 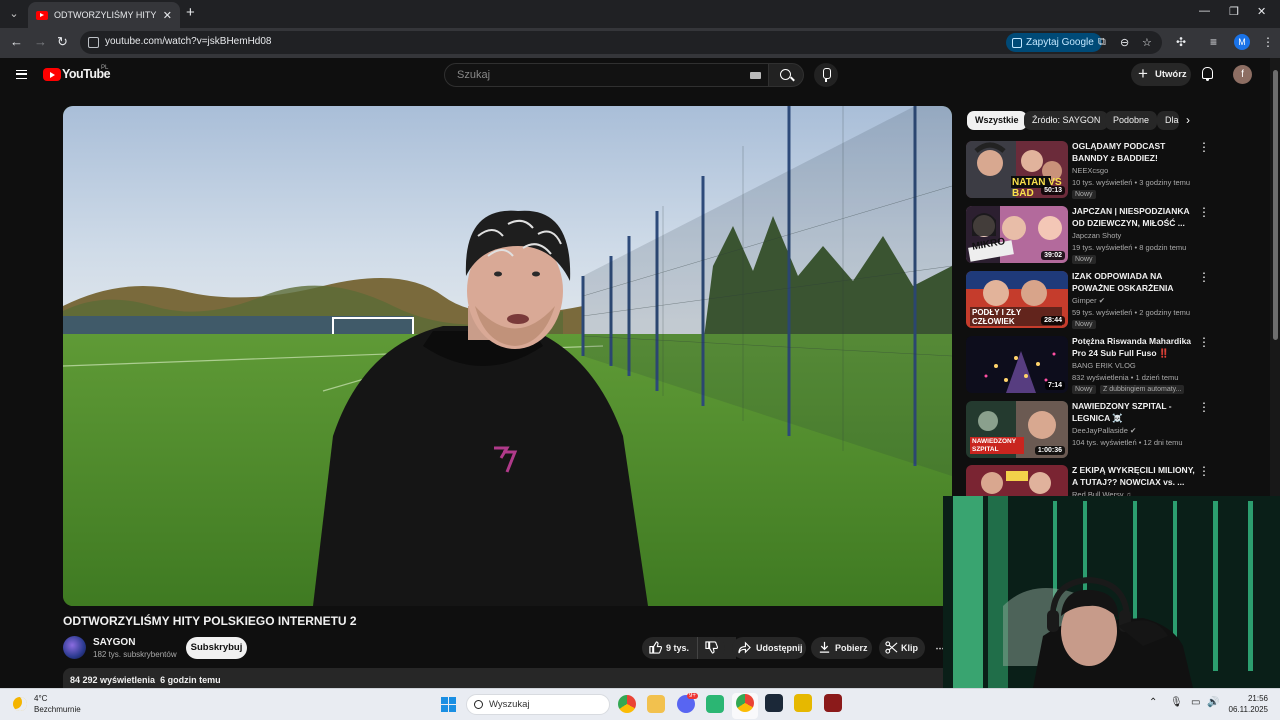 What do you see at coordinates (1213, 702) in the screenshot?
I see `tray-volume-icon: 🔊` at bounding box center [1213, 702].